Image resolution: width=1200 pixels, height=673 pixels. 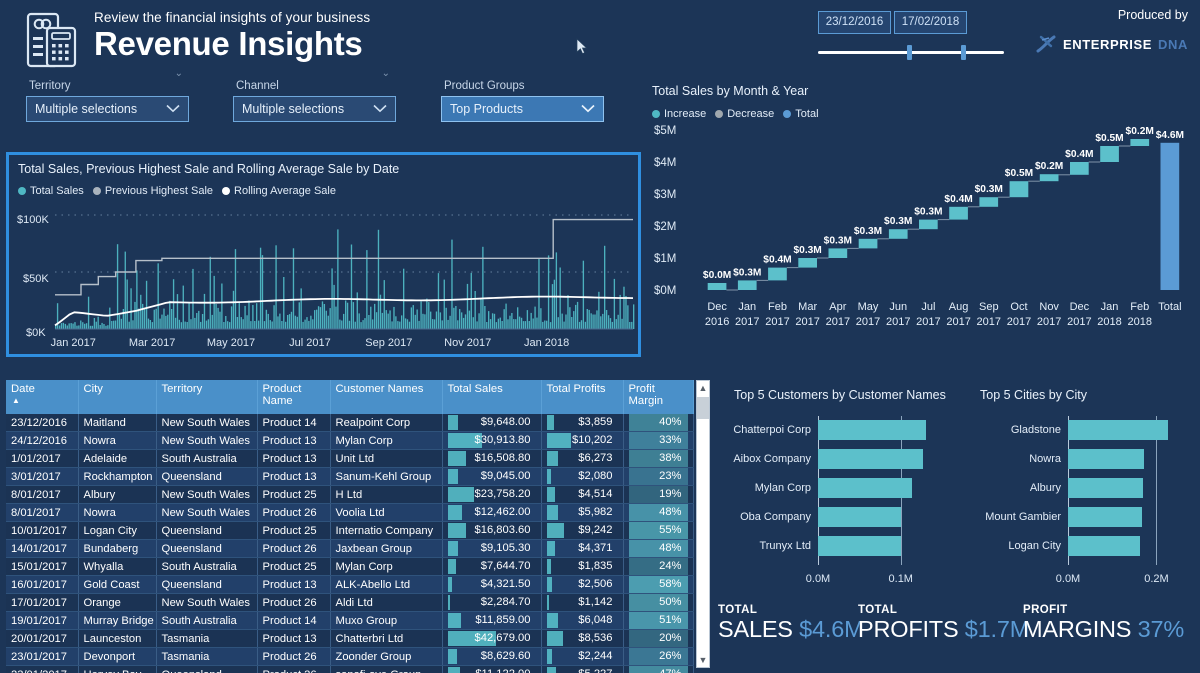 What do you see at coordinates (117, 397) in the screenshot?
I see `table-header-city: City` at bounding box center [117, 397].